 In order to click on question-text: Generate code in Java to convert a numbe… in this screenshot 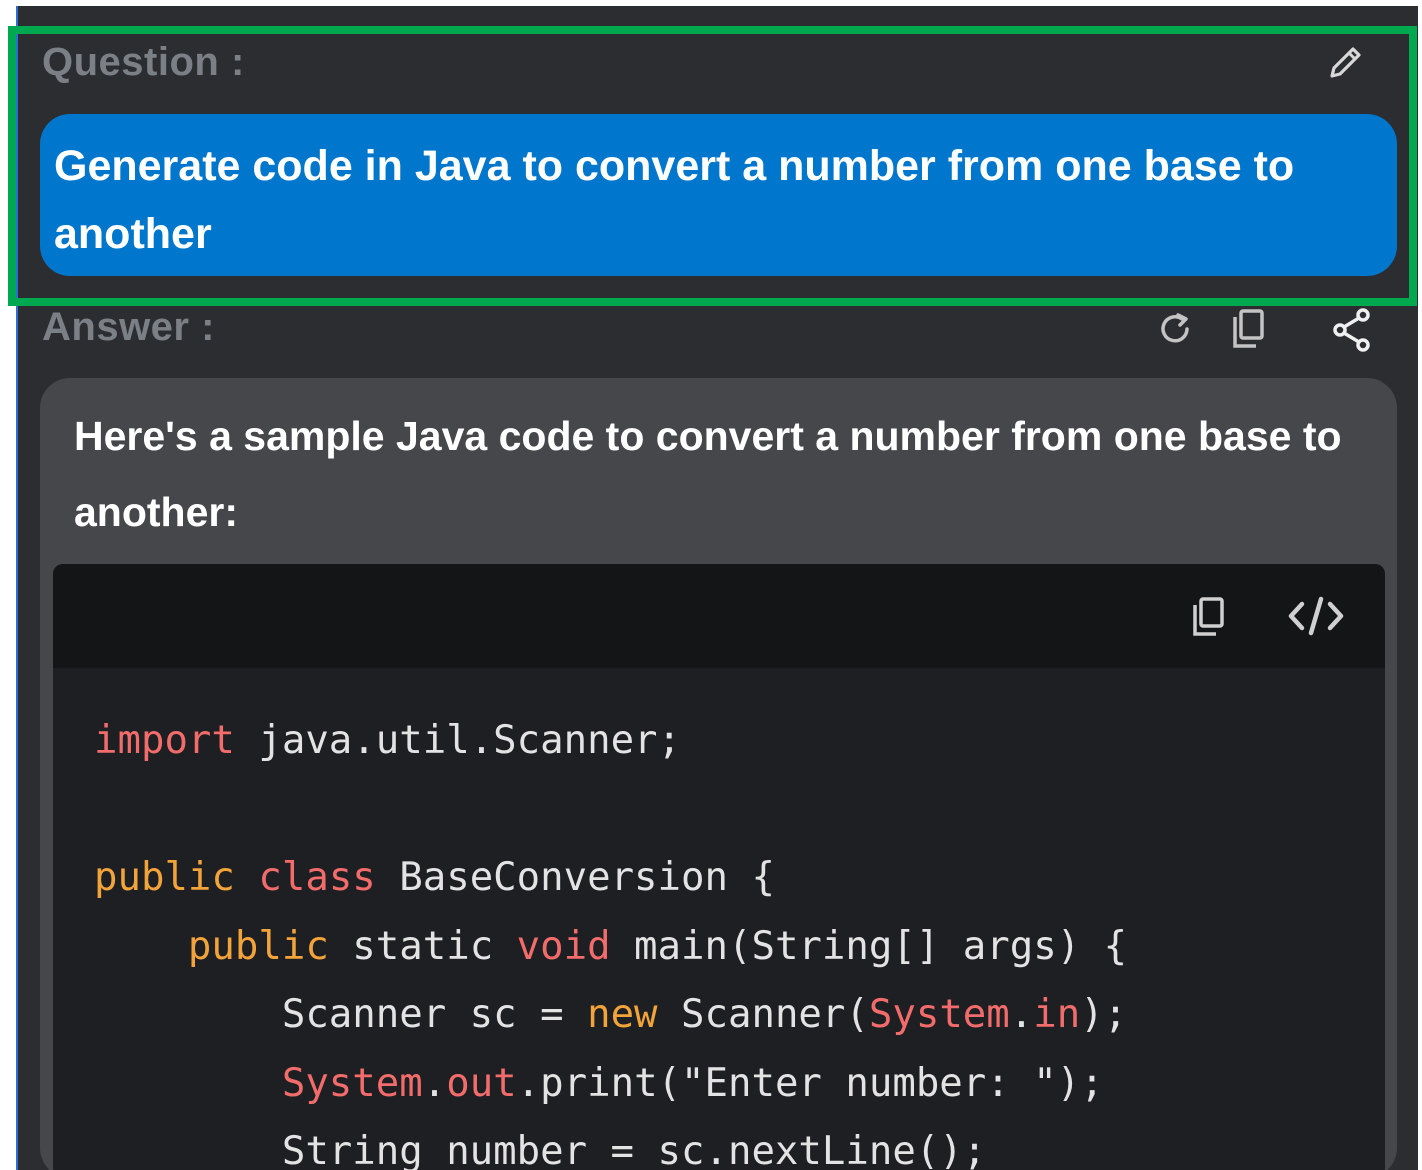, I will do `click(674, 200)`.